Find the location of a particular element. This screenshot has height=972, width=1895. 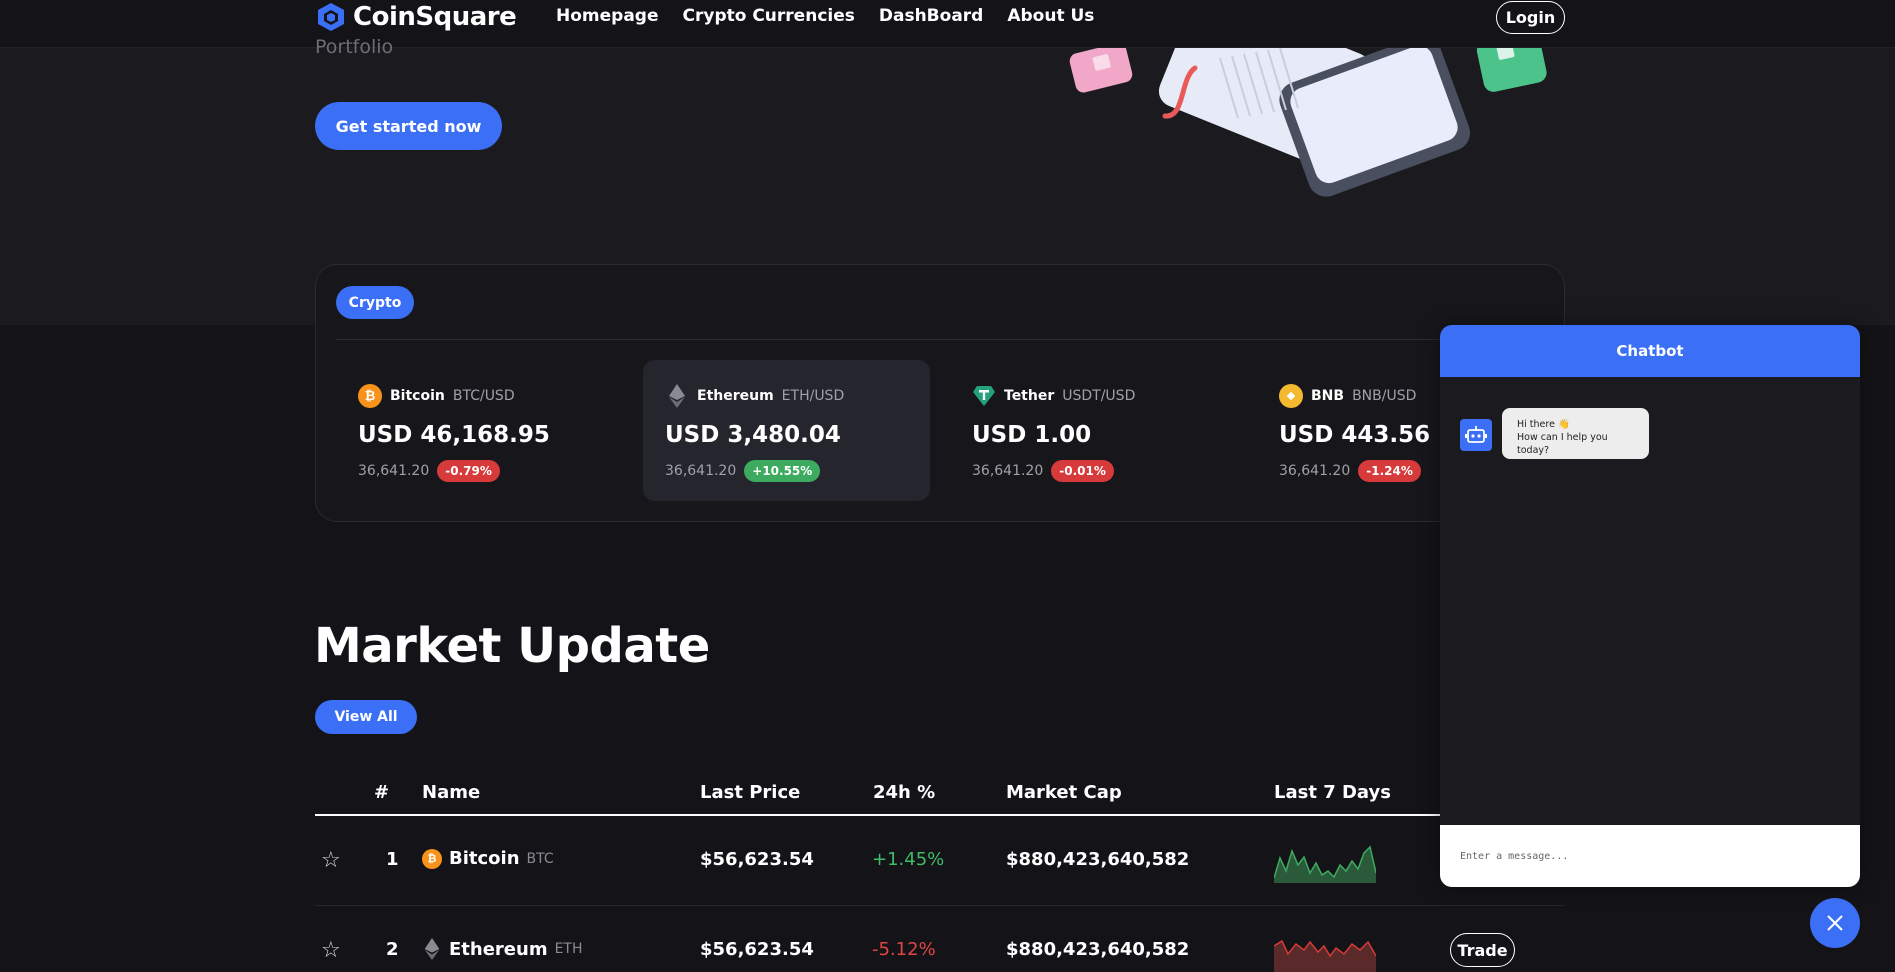

nav-link-homepage: Homepage is located at coordinates (607, 16).